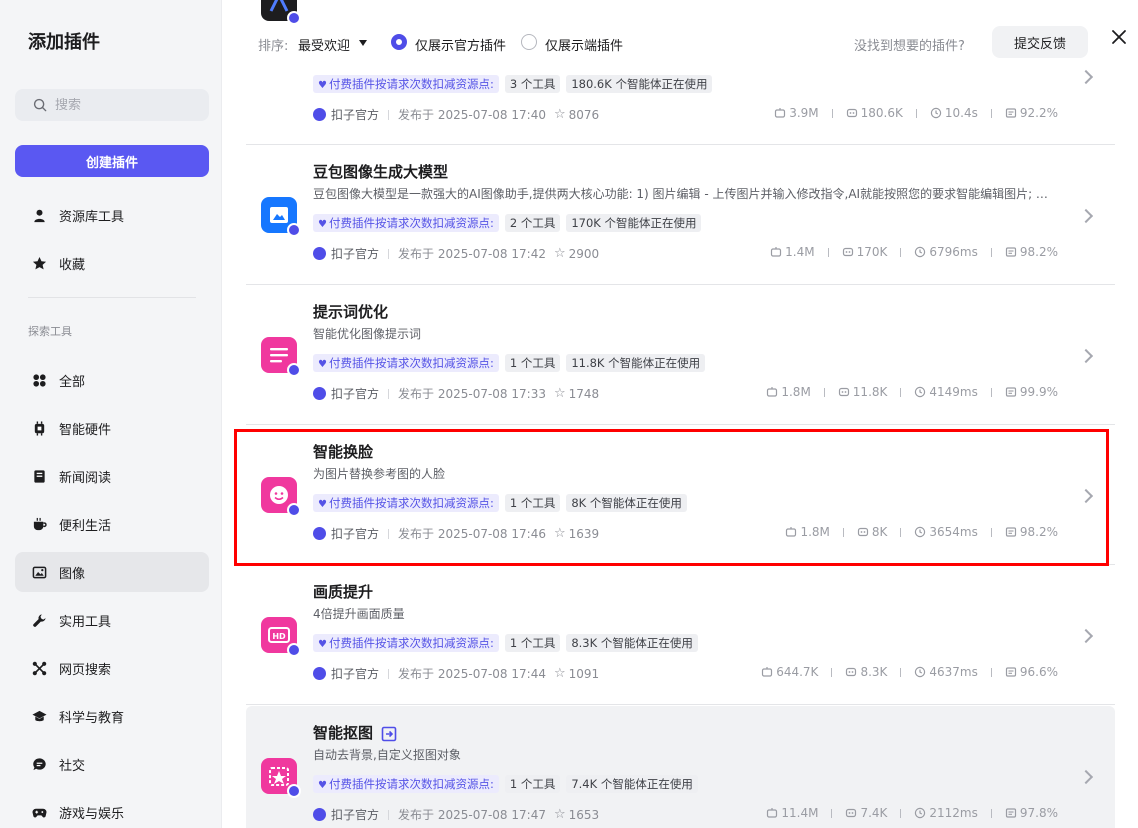 This screenshot has width=1138, height=828. What do you see at coordinates (584, 393) in the screenshot?
I see `plugin-stars: 1748` at bounding box center [584, 393].